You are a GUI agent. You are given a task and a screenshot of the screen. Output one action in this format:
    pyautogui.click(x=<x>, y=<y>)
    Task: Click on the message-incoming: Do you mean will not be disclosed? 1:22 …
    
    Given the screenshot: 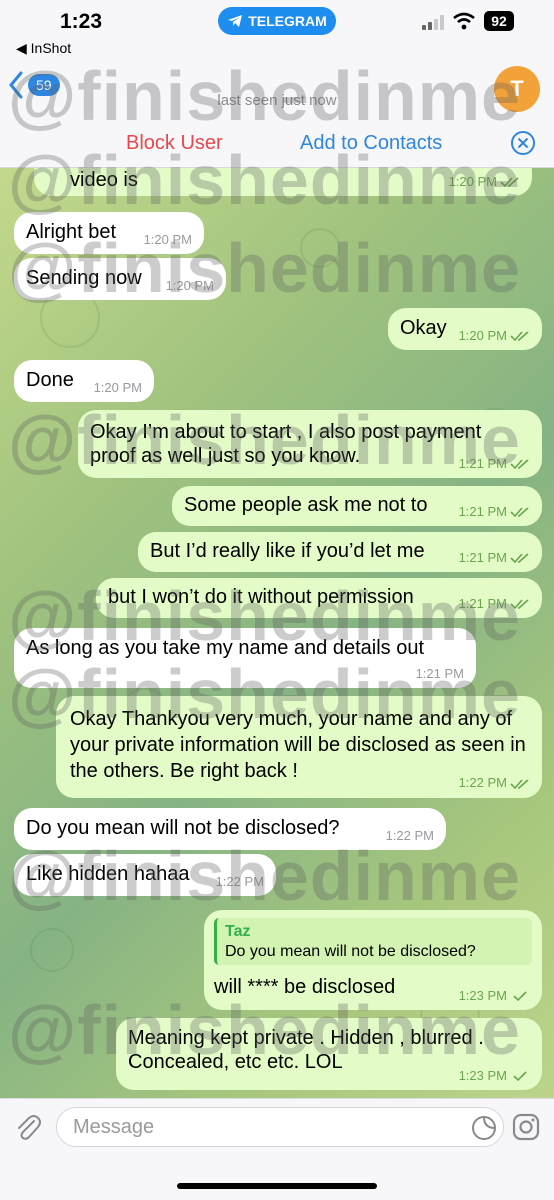 What is the action you would take?
    pyautogui.click(x=230, y=829)
    